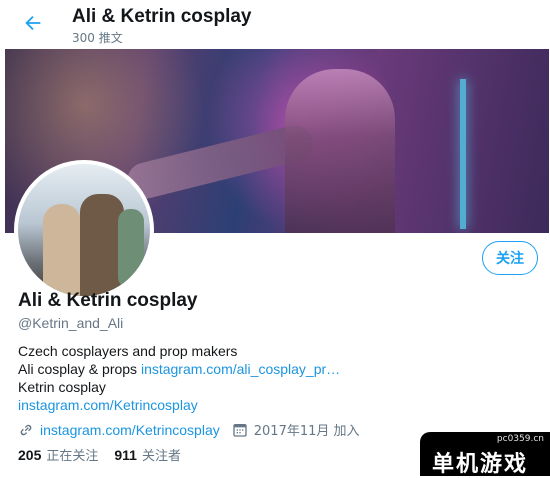 Image resolution: width=550 pixels, height=478 pixels. What do you see at coordinates (520, 439) in the screenshot?
I see `watermark-site: pc0359.cn` at bounding box center [520, 439].